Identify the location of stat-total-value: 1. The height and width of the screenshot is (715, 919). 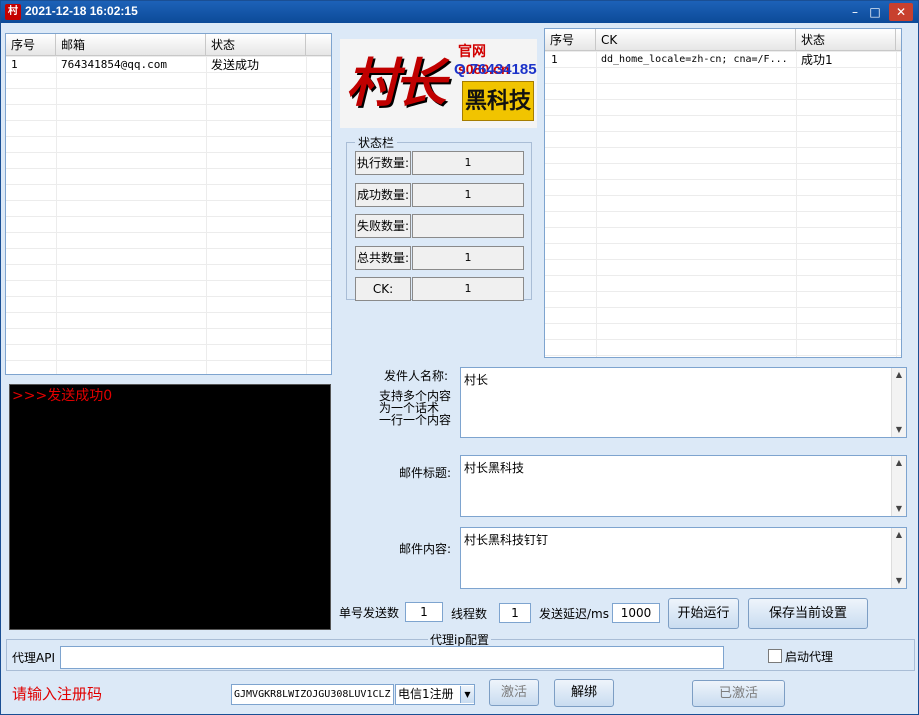
(468, 258).